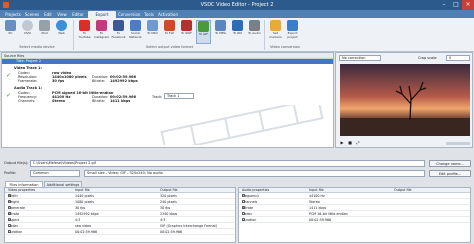  I want to click on table-row: Framerate 30 fps 30 fps, so click(120, 208).